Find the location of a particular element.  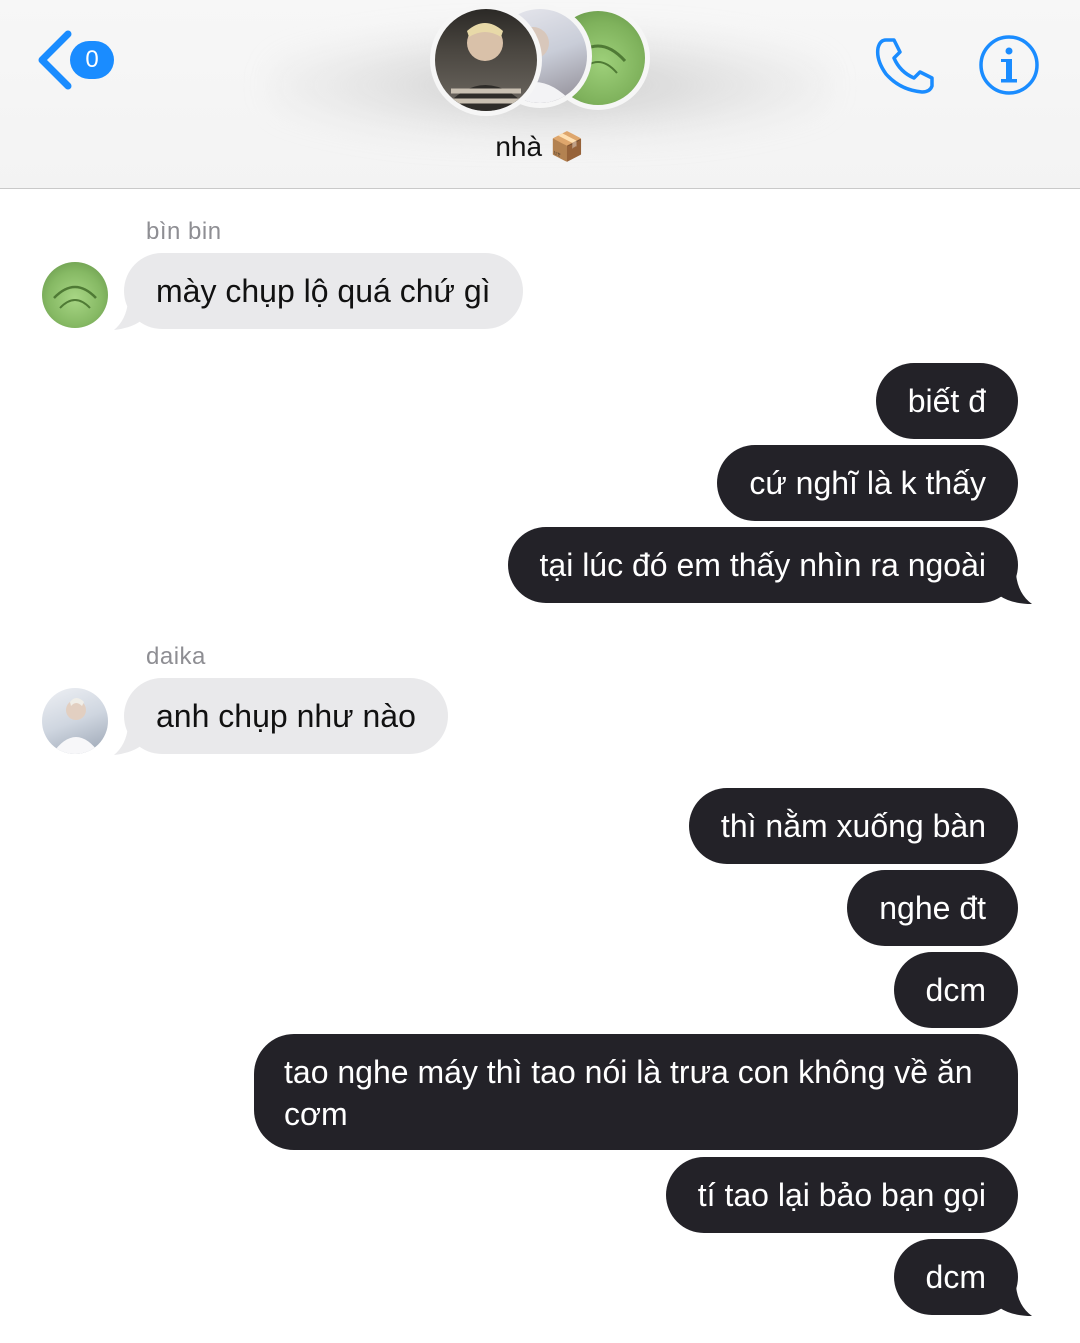

sender-name: bìn bin is located at coordinates (184, 231).